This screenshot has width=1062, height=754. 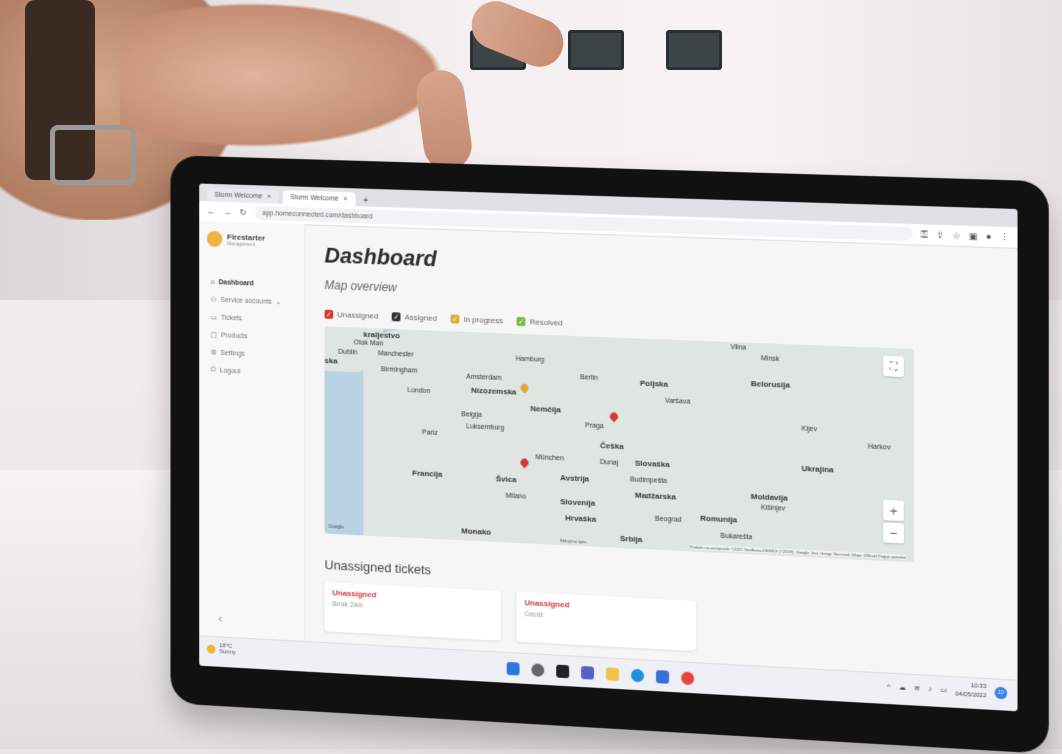 I want to click on notification-badge: 10, so click(x=1001, y=693).